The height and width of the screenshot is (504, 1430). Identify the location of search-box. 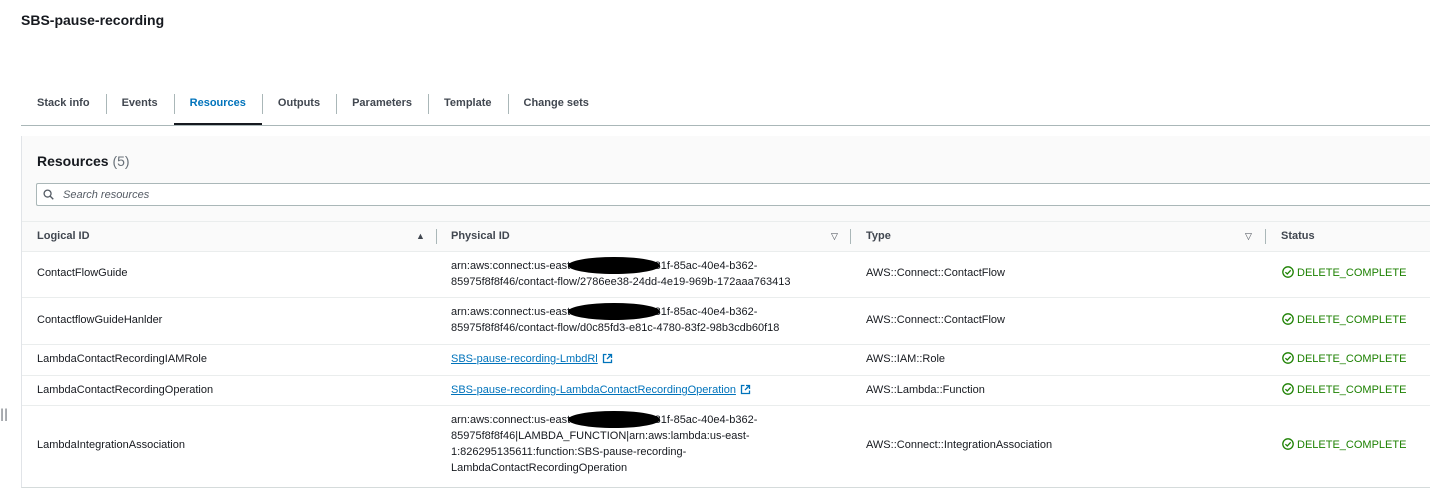
(733, 194).